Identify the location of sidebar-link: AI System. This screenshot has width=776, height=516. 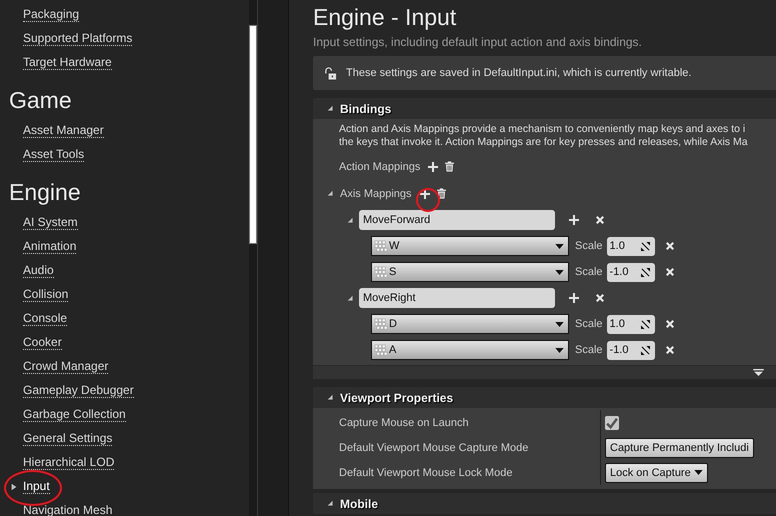
(50, 223).